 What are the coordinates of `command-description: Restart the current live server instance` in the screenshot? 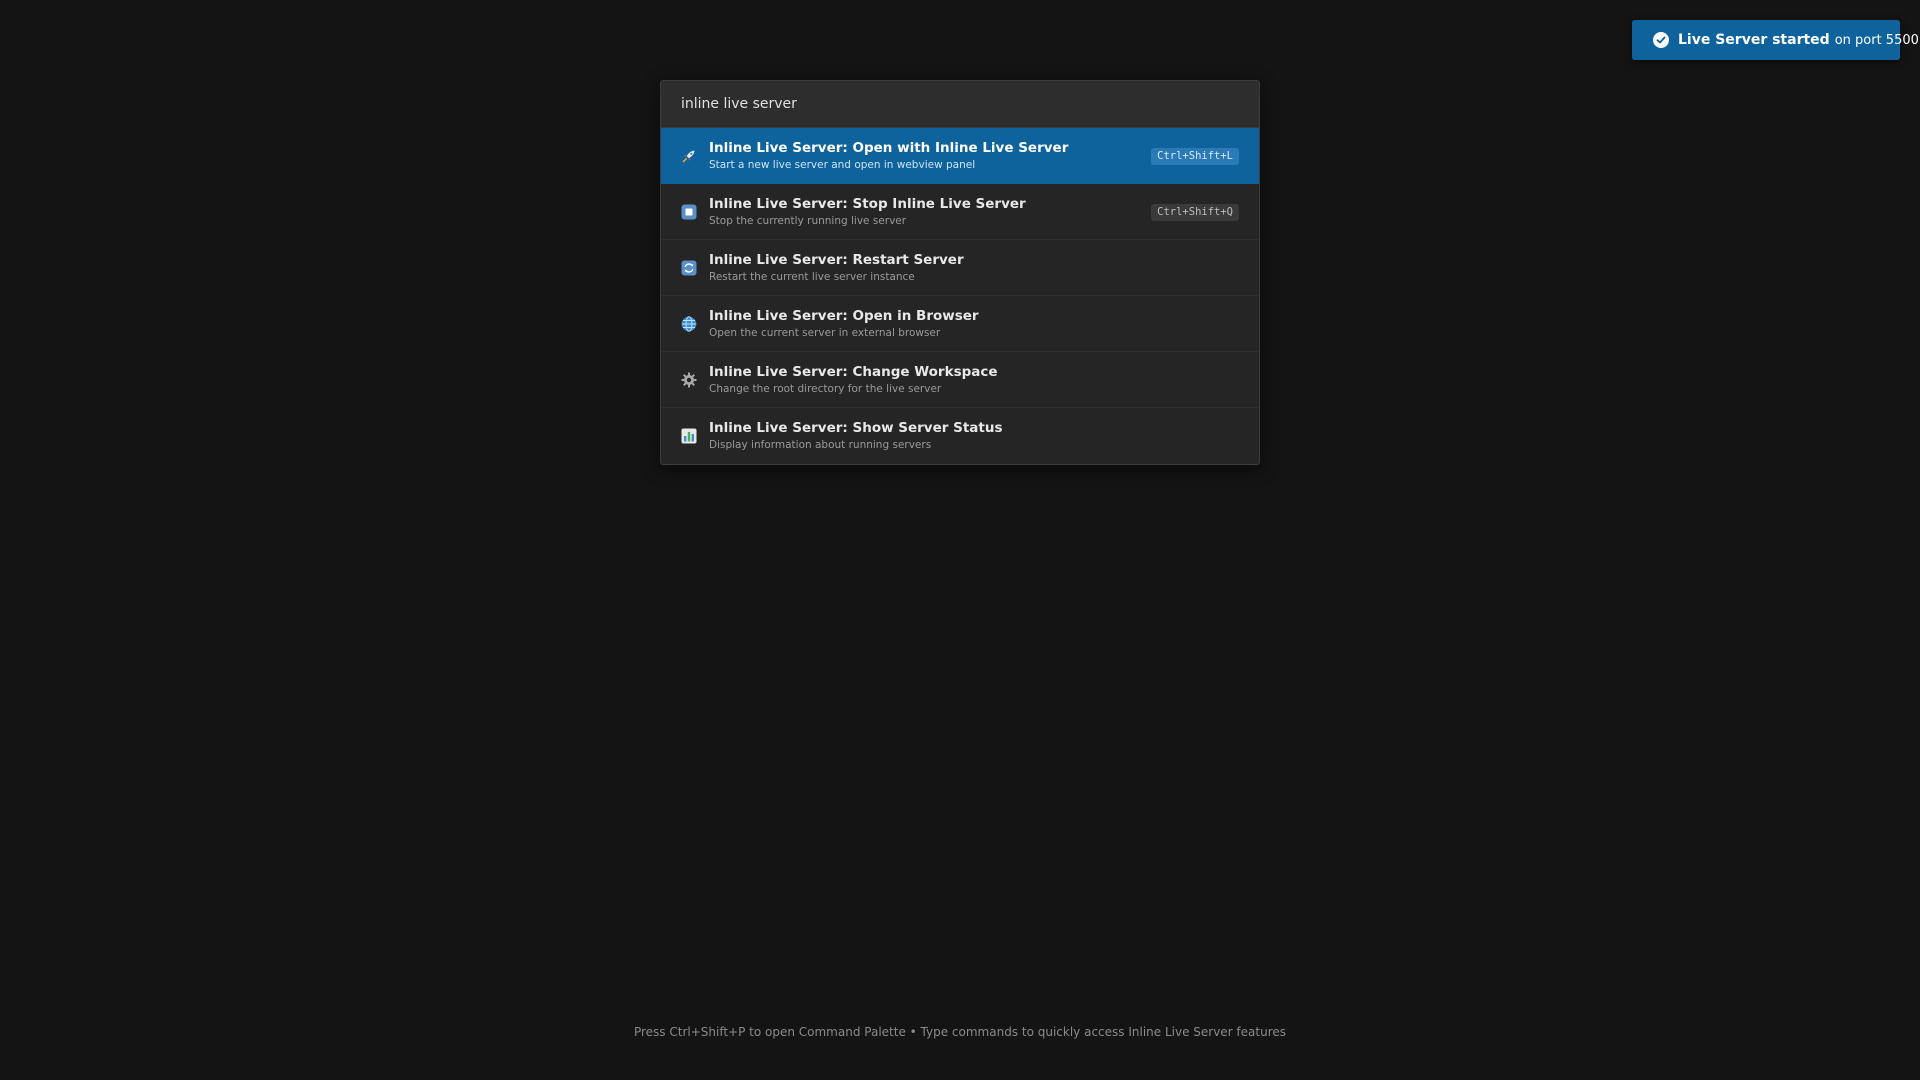 It's located at (812, 276).